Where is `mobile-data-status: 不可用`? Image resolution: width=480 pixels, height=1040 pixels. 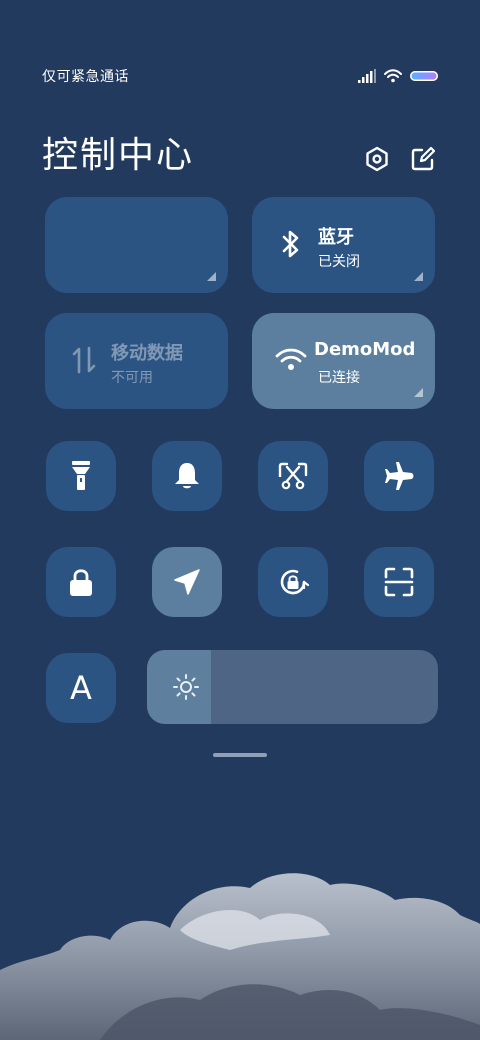 mobile-data-status: 不可用 is located at coordinates (132, 378).